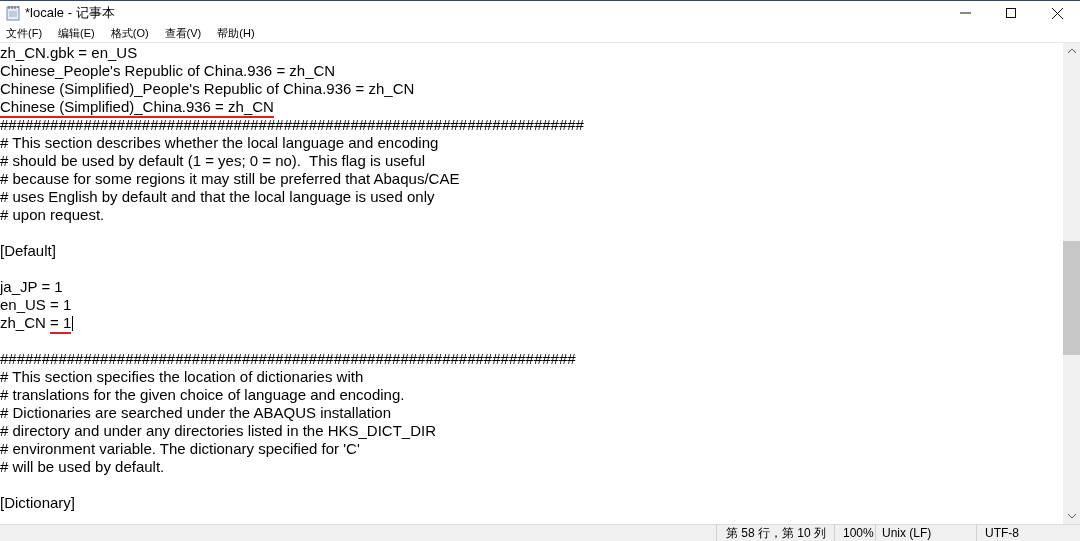  Describe the element at coordinates (1011, 13) in the screenshot. I see `maximize-icon` at that location.